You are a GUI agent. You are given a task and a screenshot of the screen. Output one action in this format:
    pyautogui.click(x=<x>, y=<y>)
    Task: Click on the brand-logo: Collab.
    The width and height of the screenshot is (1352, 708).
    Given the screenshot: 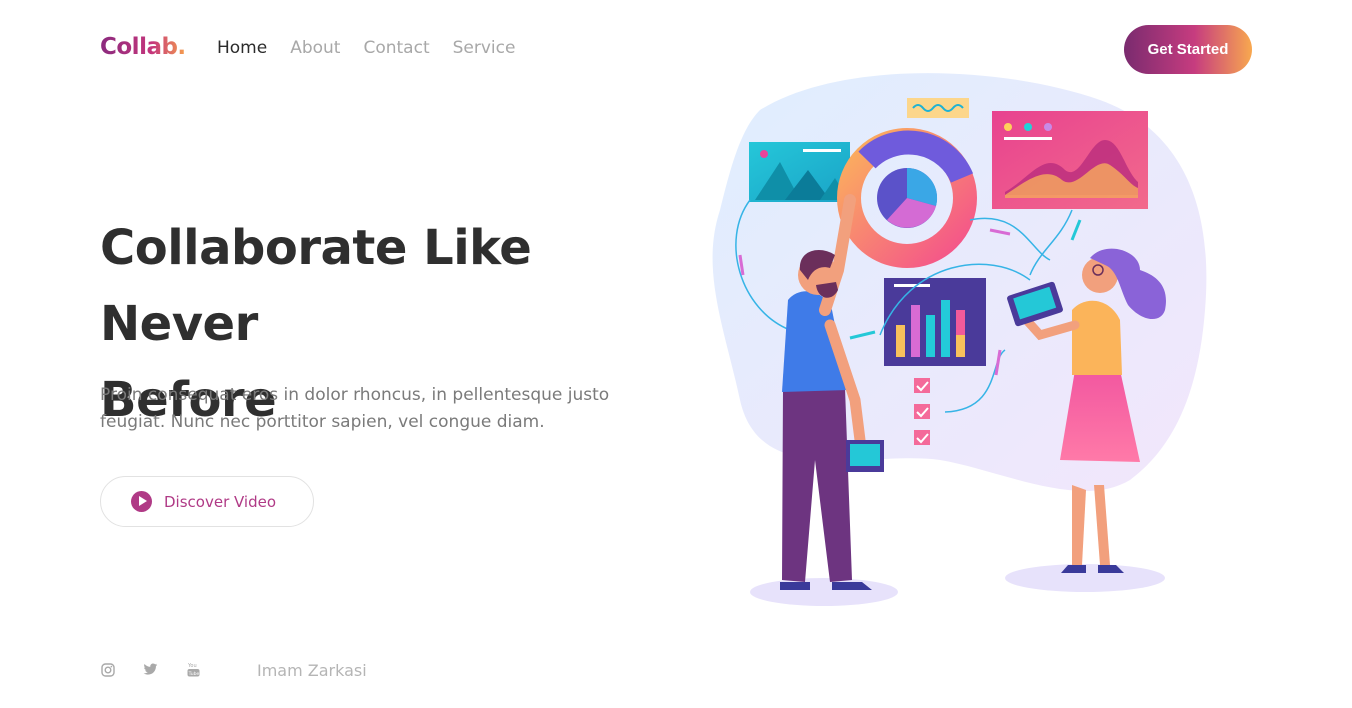 What is the action you would take?
    pyautogui.click(x=143, y=47)
    